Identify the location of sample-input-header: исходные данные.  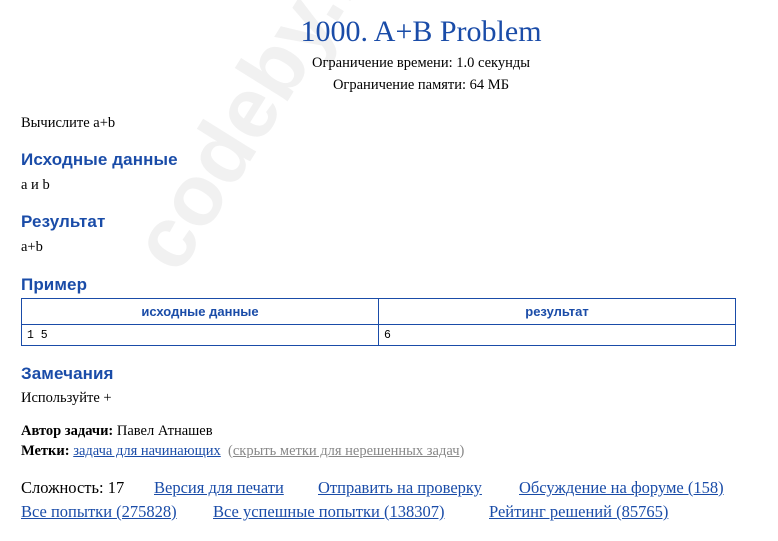
(200, 311).